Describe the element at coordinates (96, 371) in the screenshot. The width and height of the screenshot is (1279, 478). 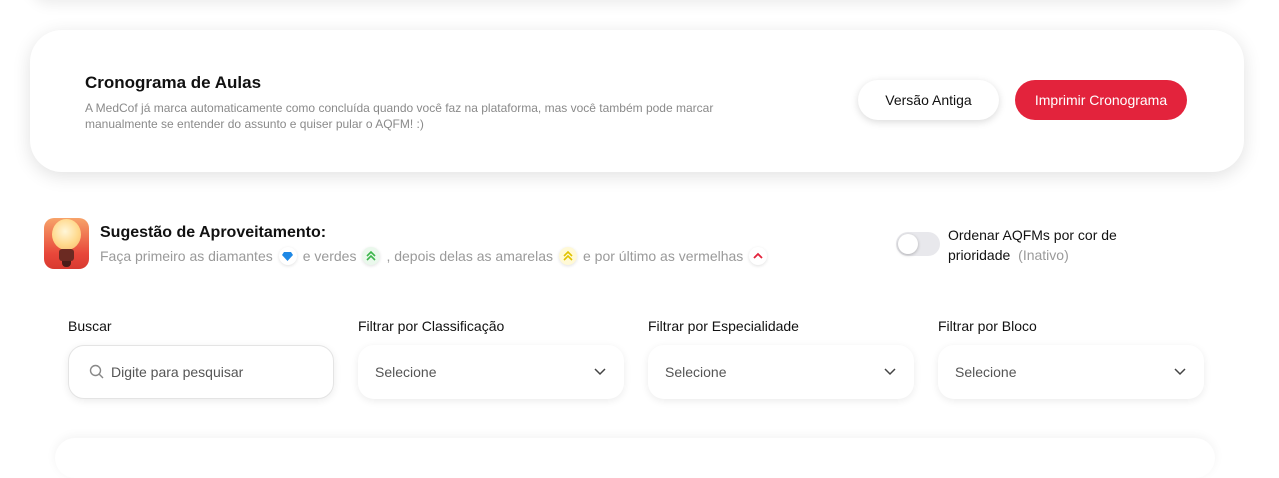
I see `search-icon` at that location.